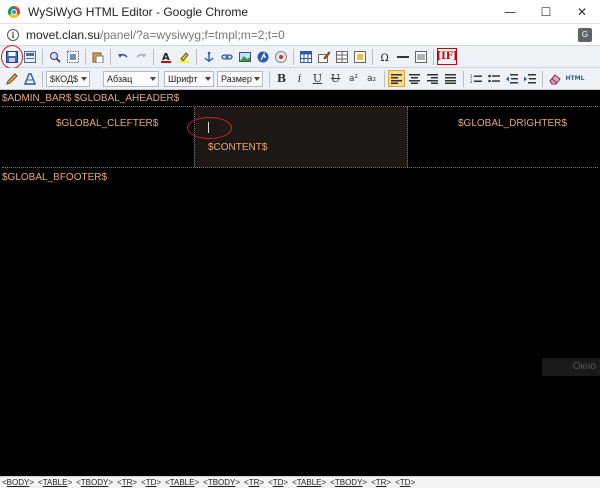  What do you see at coordinates (450, 78) in the screenshot?
I see `align-justify-button` at bounding box center [450, 78].